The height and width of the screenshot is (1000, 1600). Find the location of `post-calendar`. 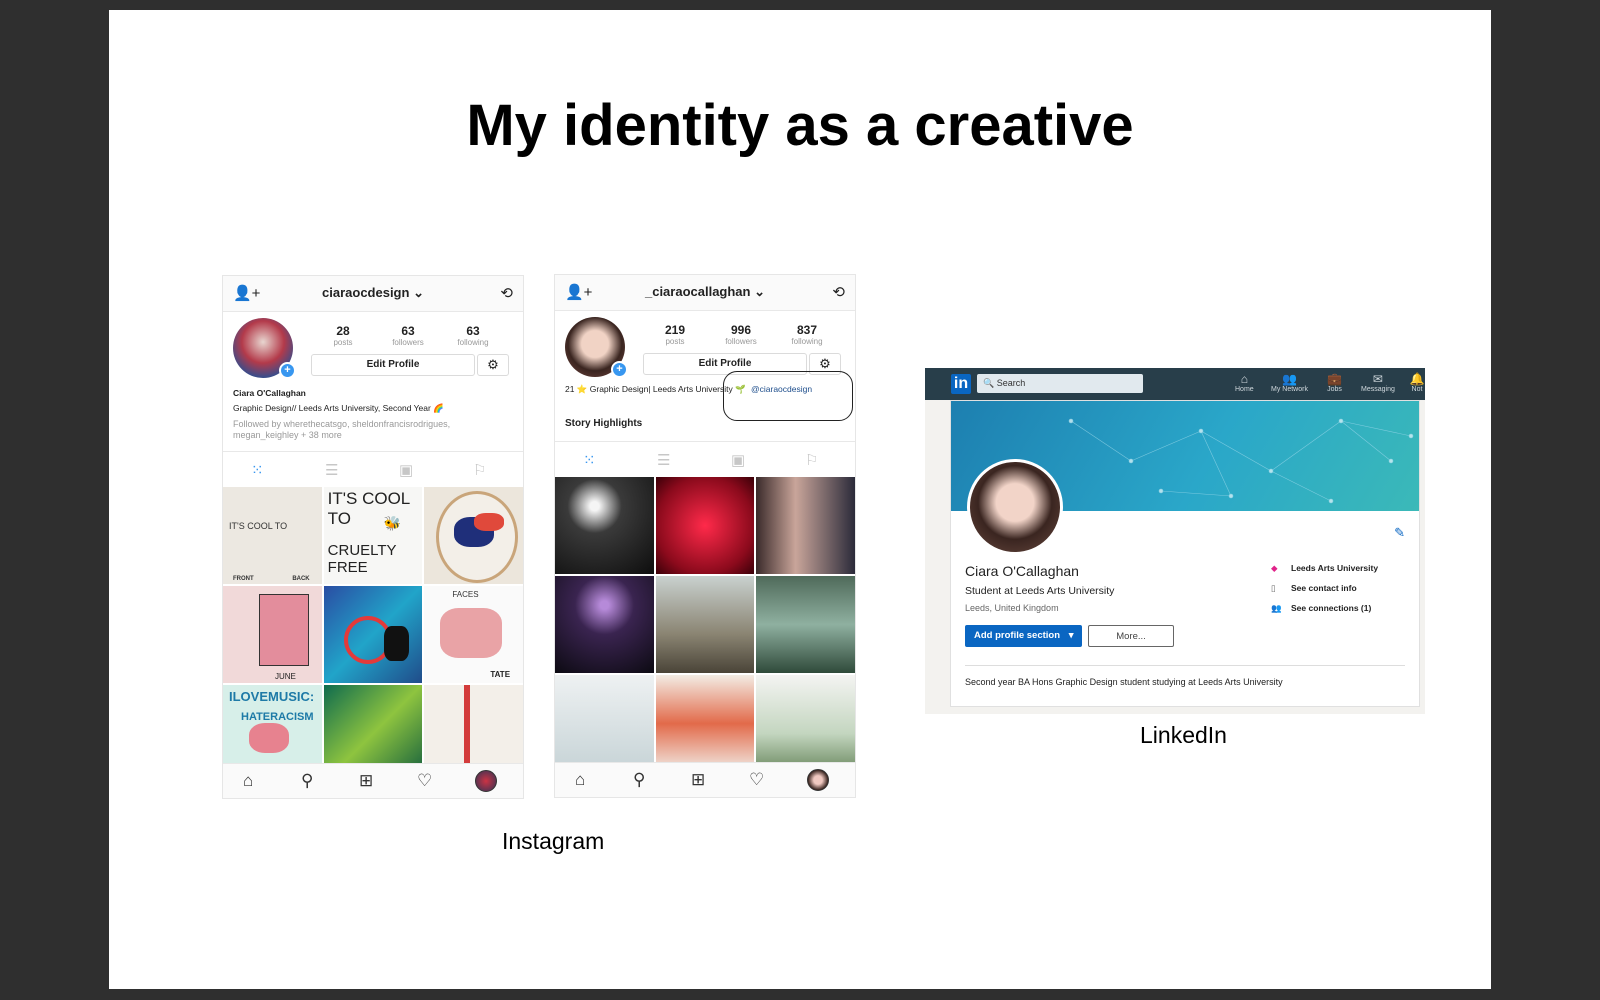

post-calendar is located at coordinates (705, 723).